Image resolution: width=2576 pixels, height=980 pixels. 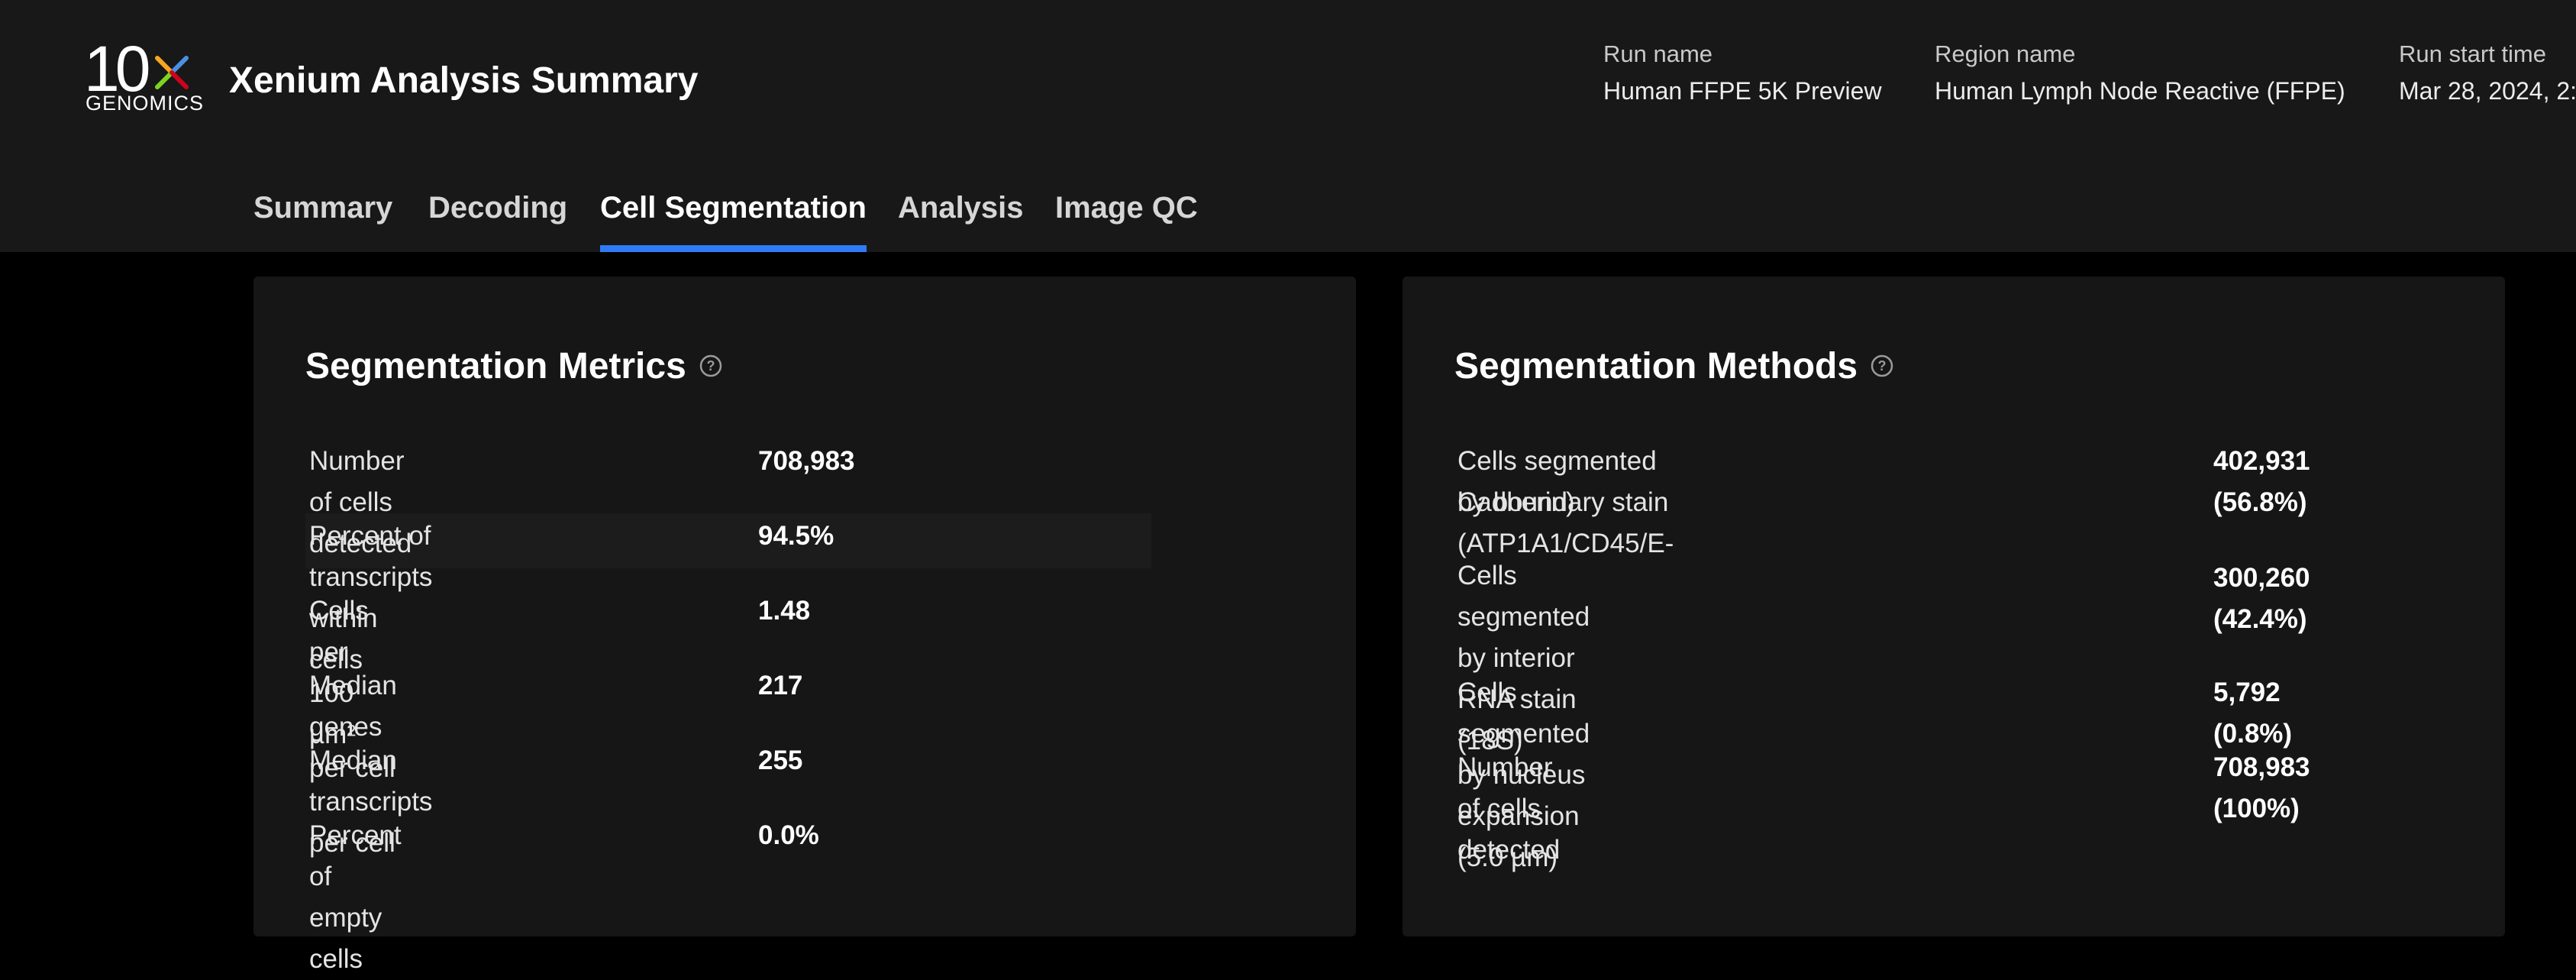 What do you see at coordinates (796, 536) in the screenshot?
I see `metric-value: 94.5%` at bounding box center [796, 536].